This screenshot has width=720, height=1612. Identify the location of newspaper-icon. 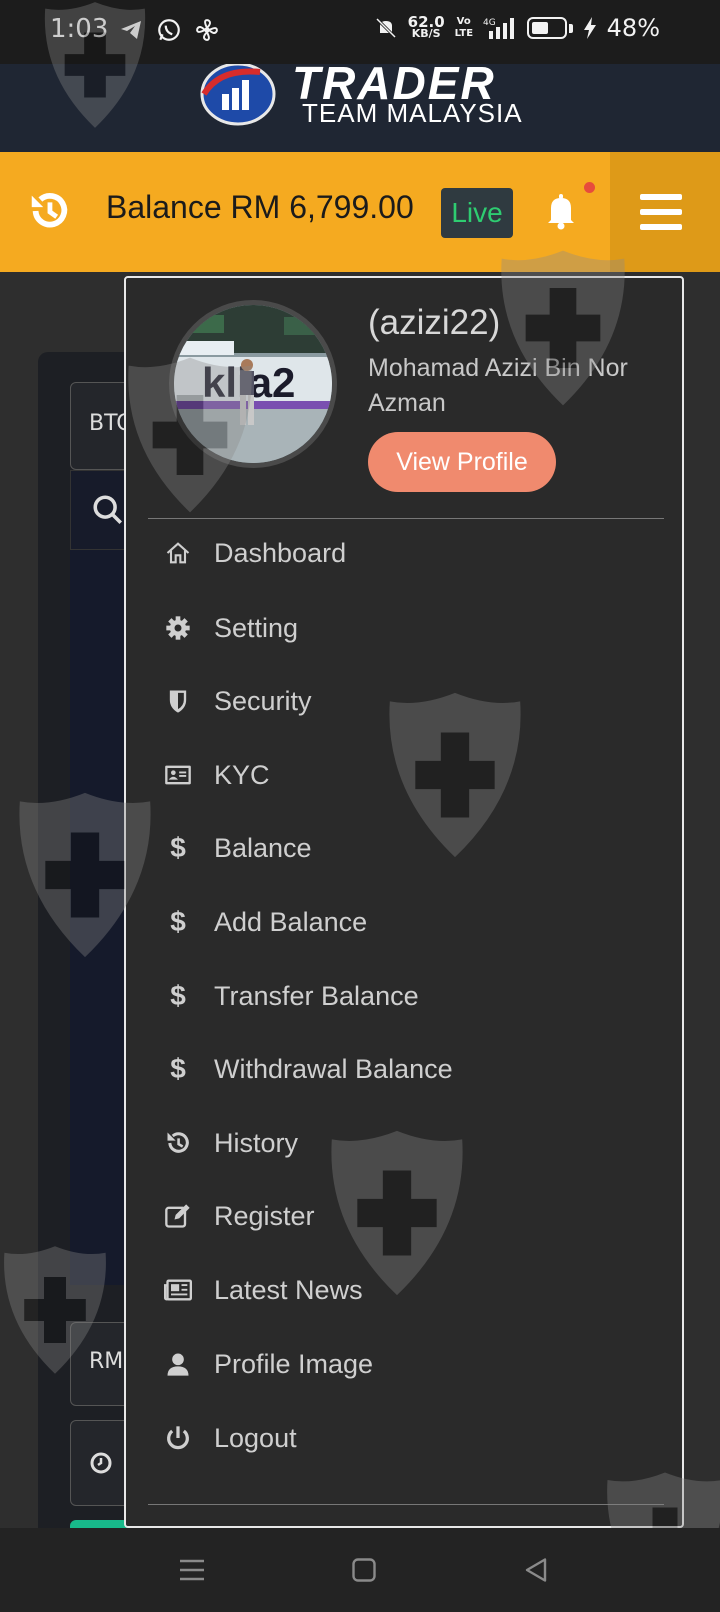
(178, 1290).